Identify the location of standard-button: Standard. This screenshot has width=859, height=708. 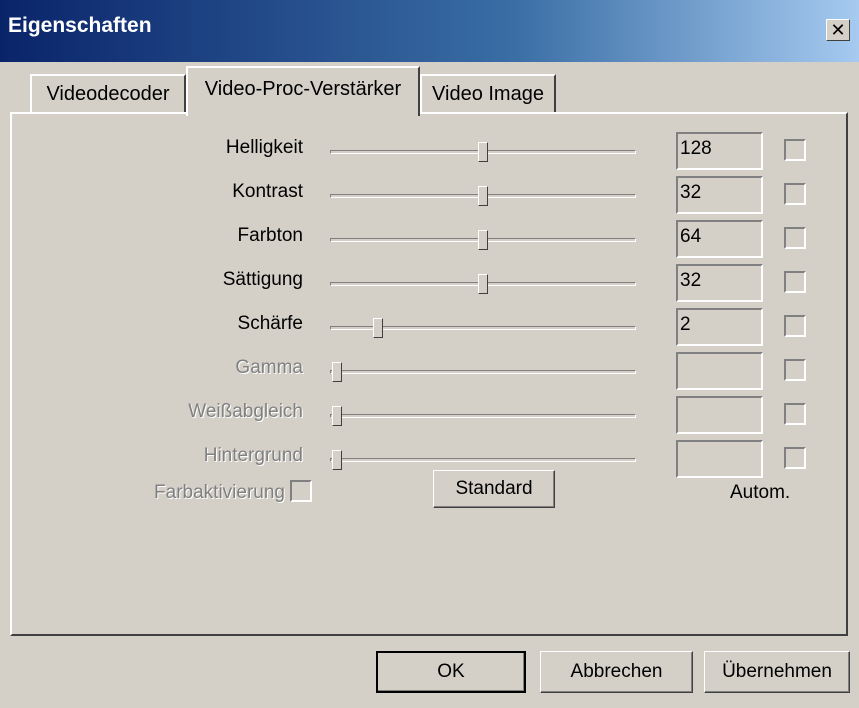
(494, 489).